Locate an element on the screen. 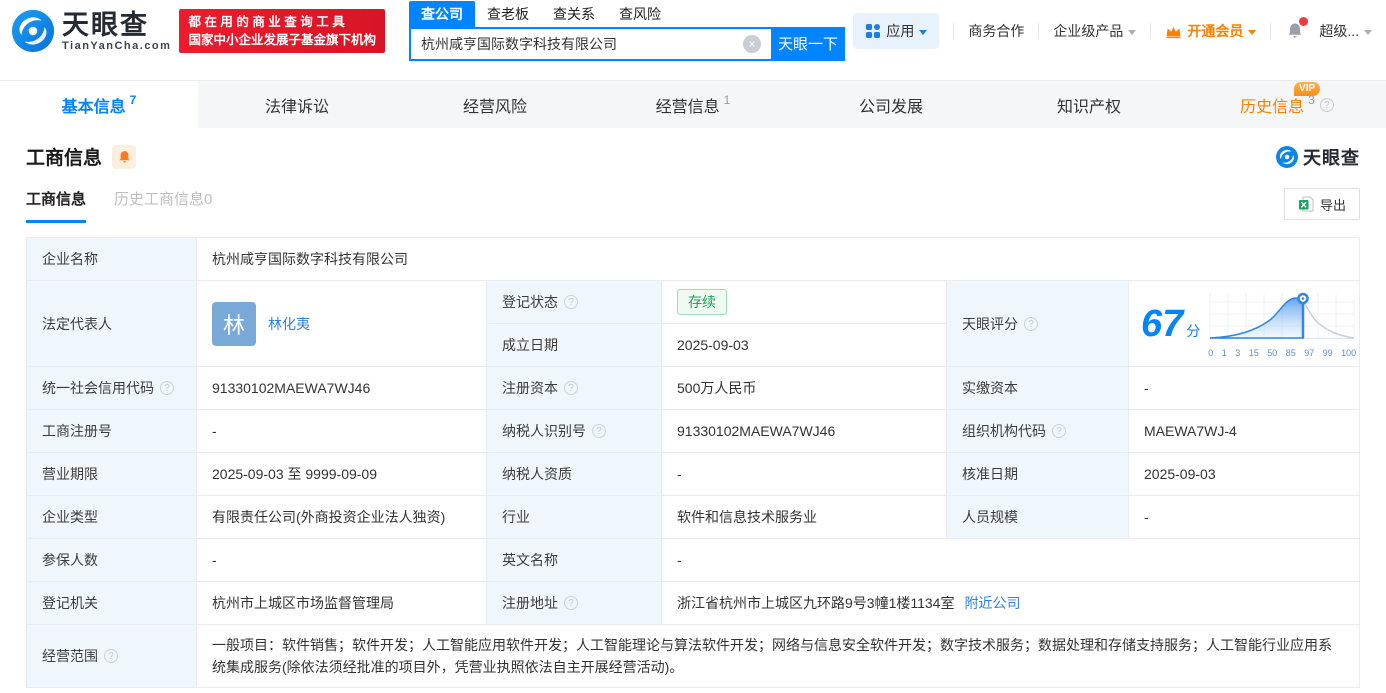  field-label: 组织机构代码? is located at coordinates (1038, 431).